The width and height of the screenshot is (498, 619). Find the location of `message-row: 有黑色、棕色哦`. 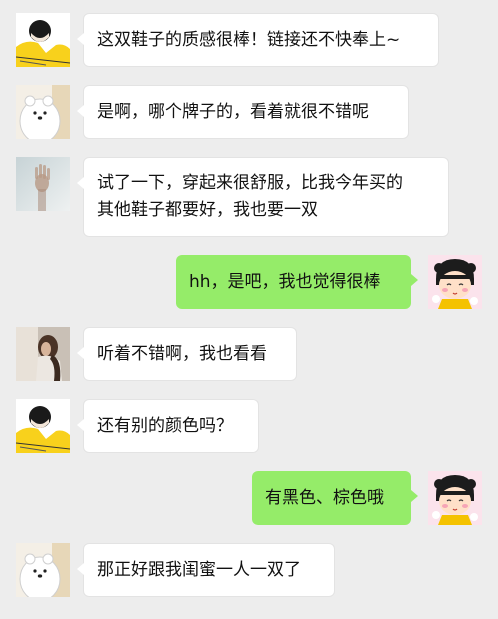

message-row: 有黑色、棕色哦 is located at coordinates (249, 498).